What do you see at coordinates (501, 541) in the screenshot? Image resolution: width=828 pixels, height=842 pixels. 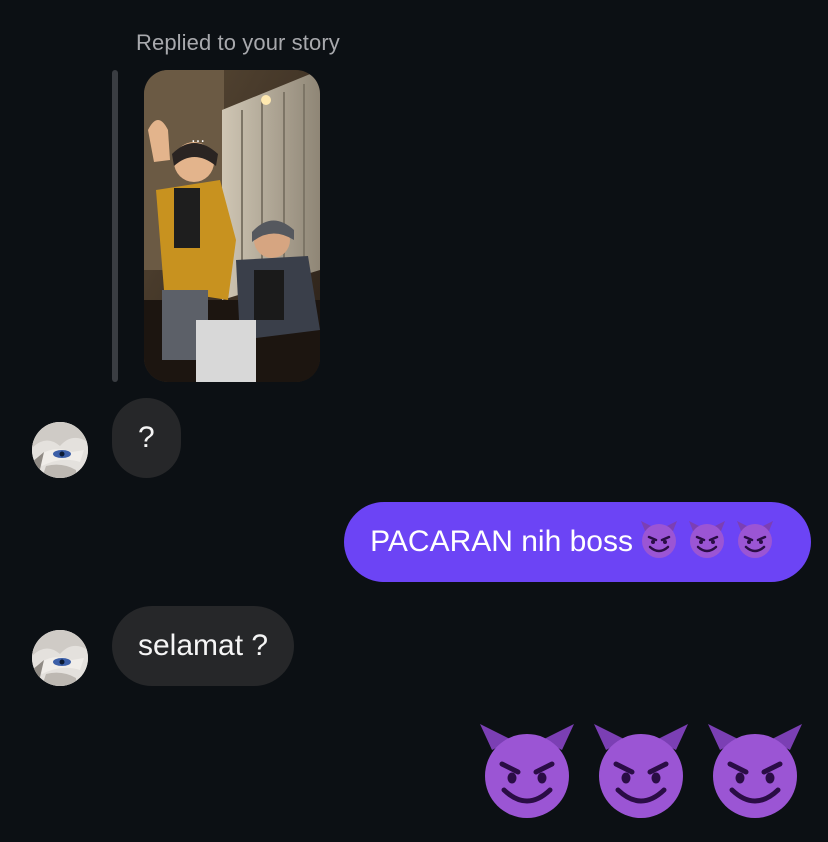 I see `message-text: PACARAN nih boss` at bounding box center [501, 541].